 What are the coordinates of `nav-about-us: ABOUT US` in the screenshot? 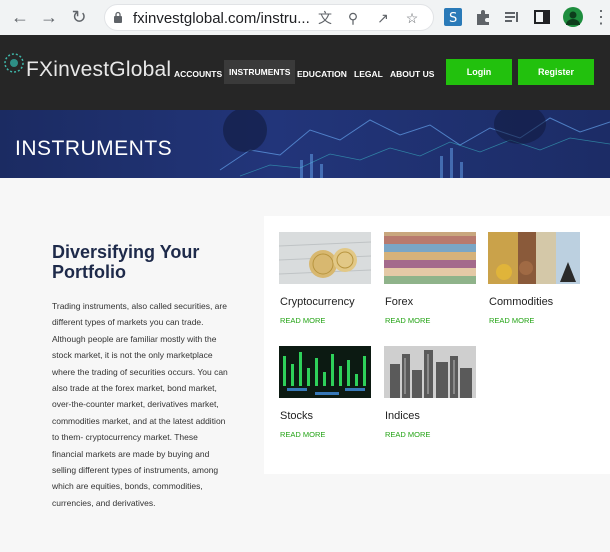 It's located at (412, 74).